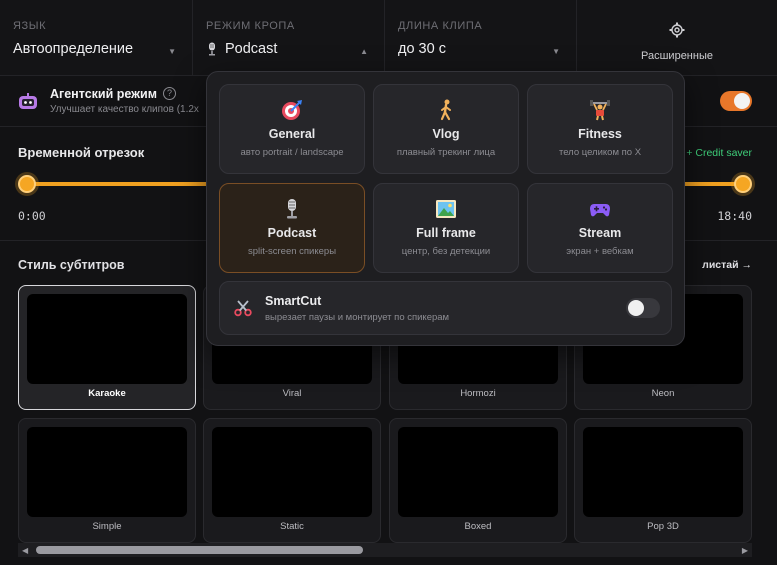 This screenshot has height=565, width=777. I want to click on style-card-boxed: Boxed, so click(478, 480).